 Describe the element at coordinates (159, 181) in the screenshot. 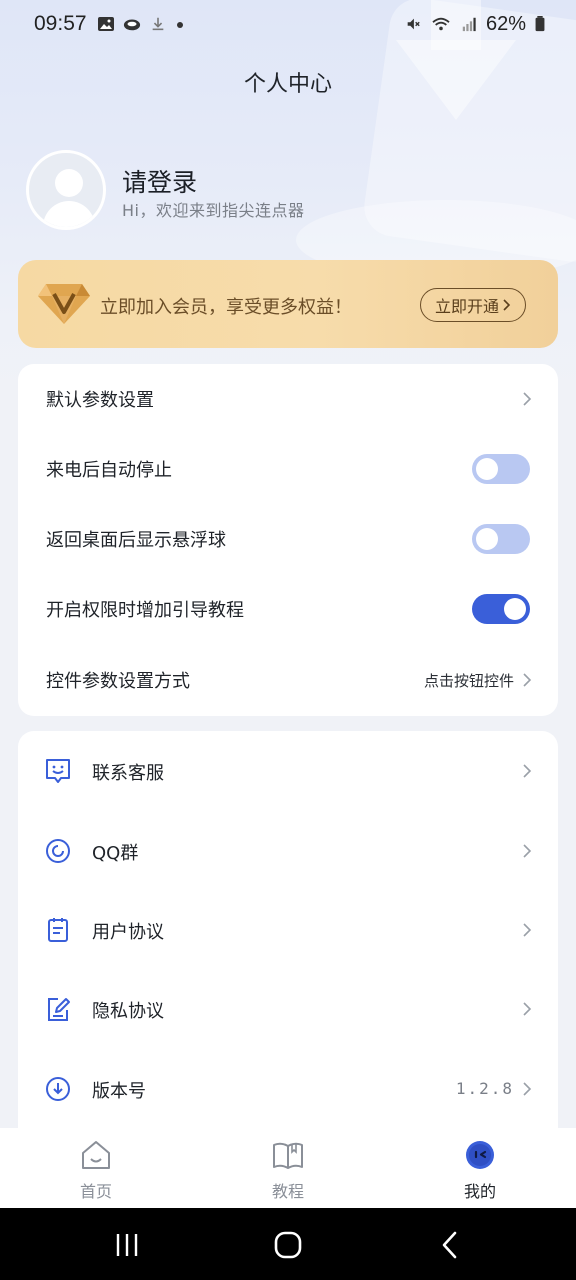

I see `login-prompt: 请登录` at that location.